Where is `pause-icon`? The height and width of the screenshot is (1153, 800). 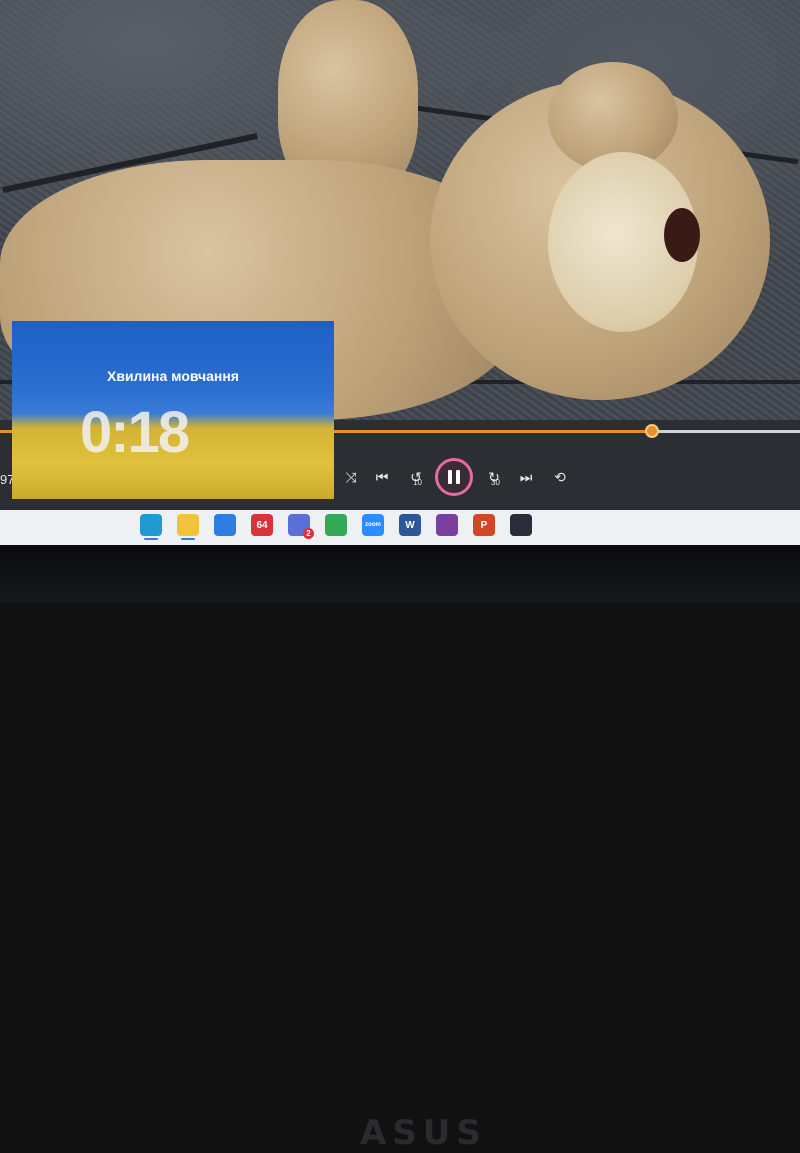
pause-icon is located at coordinates (450, 477).